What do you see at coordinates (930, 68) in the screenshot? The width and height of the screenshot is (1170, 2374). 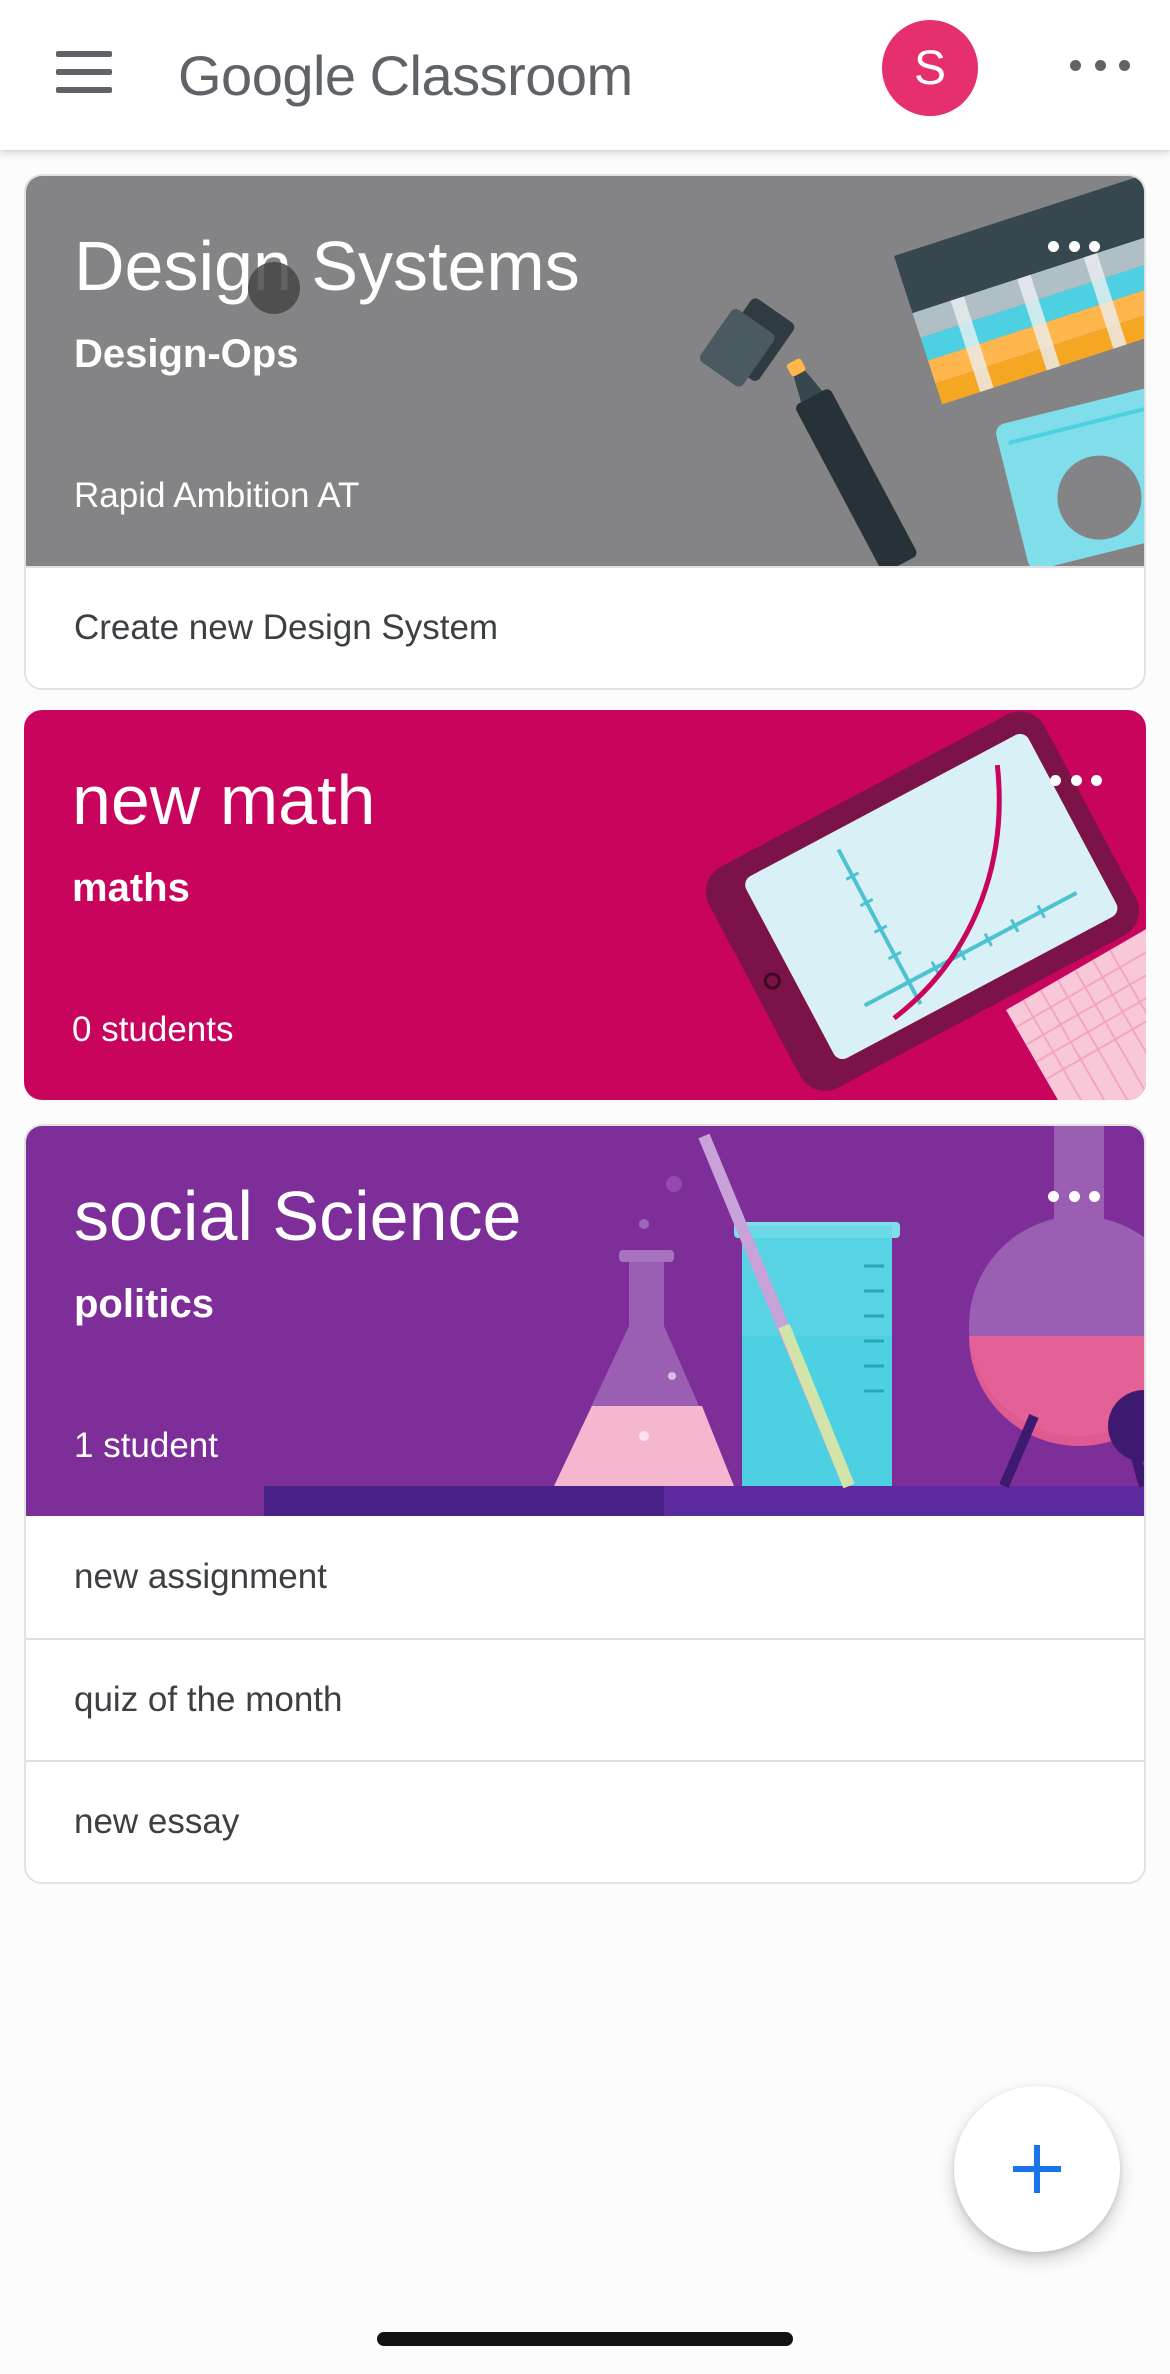 I see `account-avatar: S` at bounding box center [930, 68].